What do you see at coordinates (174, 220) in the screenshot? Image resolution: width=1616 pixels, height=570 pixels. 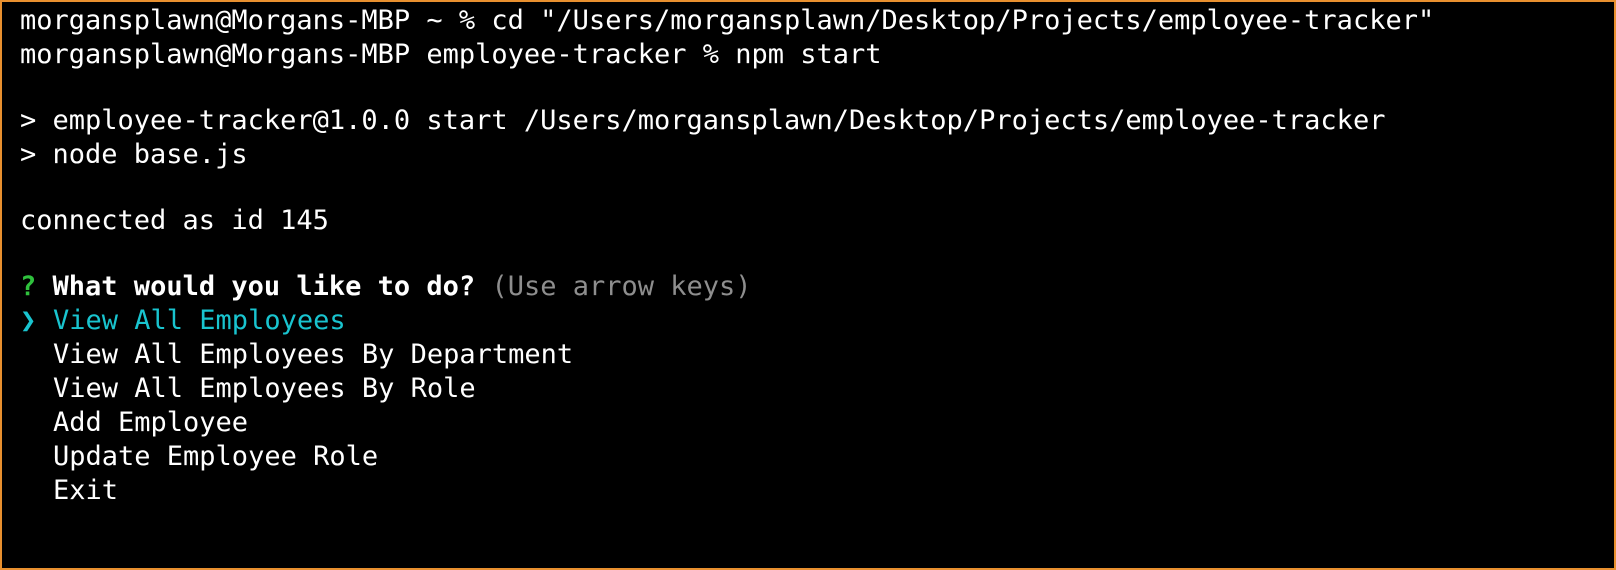 I see `connection-status: connected as id 145` at bounding box center [174, 220].